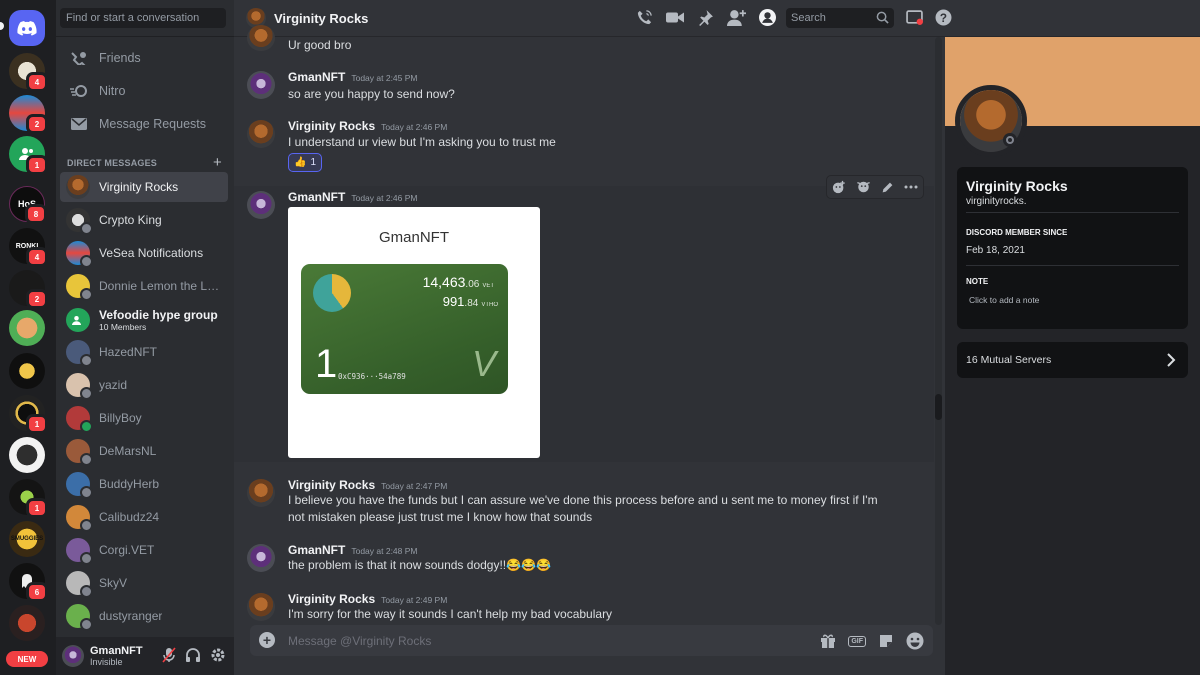 The image size is (1200, 675). What do you see at coordinates (863, 187) in the screenshot?
I see `super-reaction-icon` at bounding box center [863, 187].